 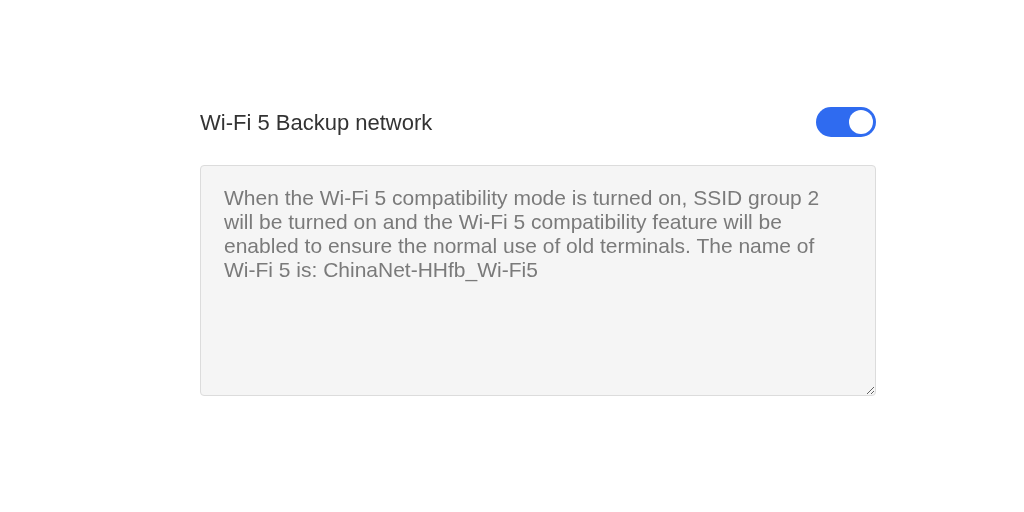 What do you see at coordinates (316, 122) in the screenshot?
I see `setting-label: Wi-Fi 5 Backup network` at bounding box center [316, 122].